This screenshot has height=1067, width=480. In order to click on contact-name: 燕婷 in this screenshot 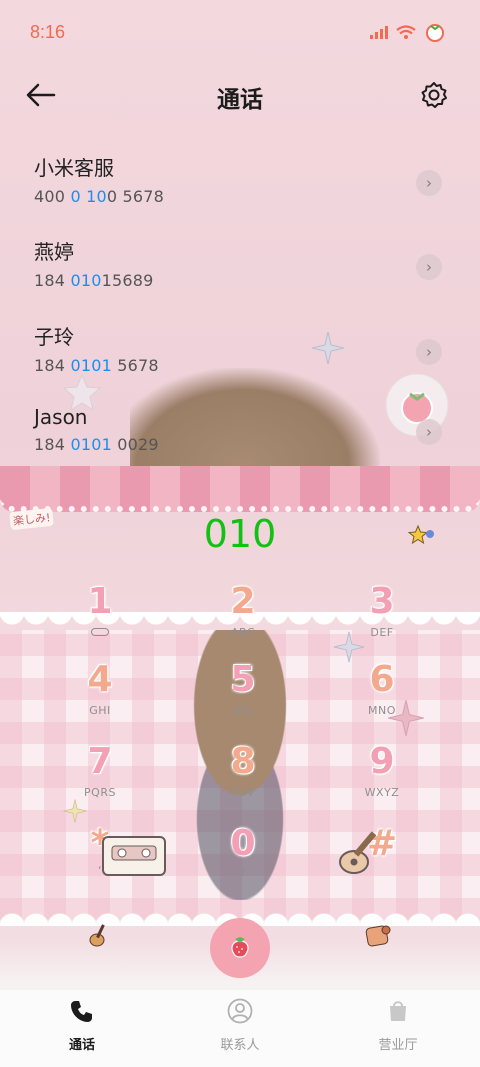, I will do `click(54, 252)`.